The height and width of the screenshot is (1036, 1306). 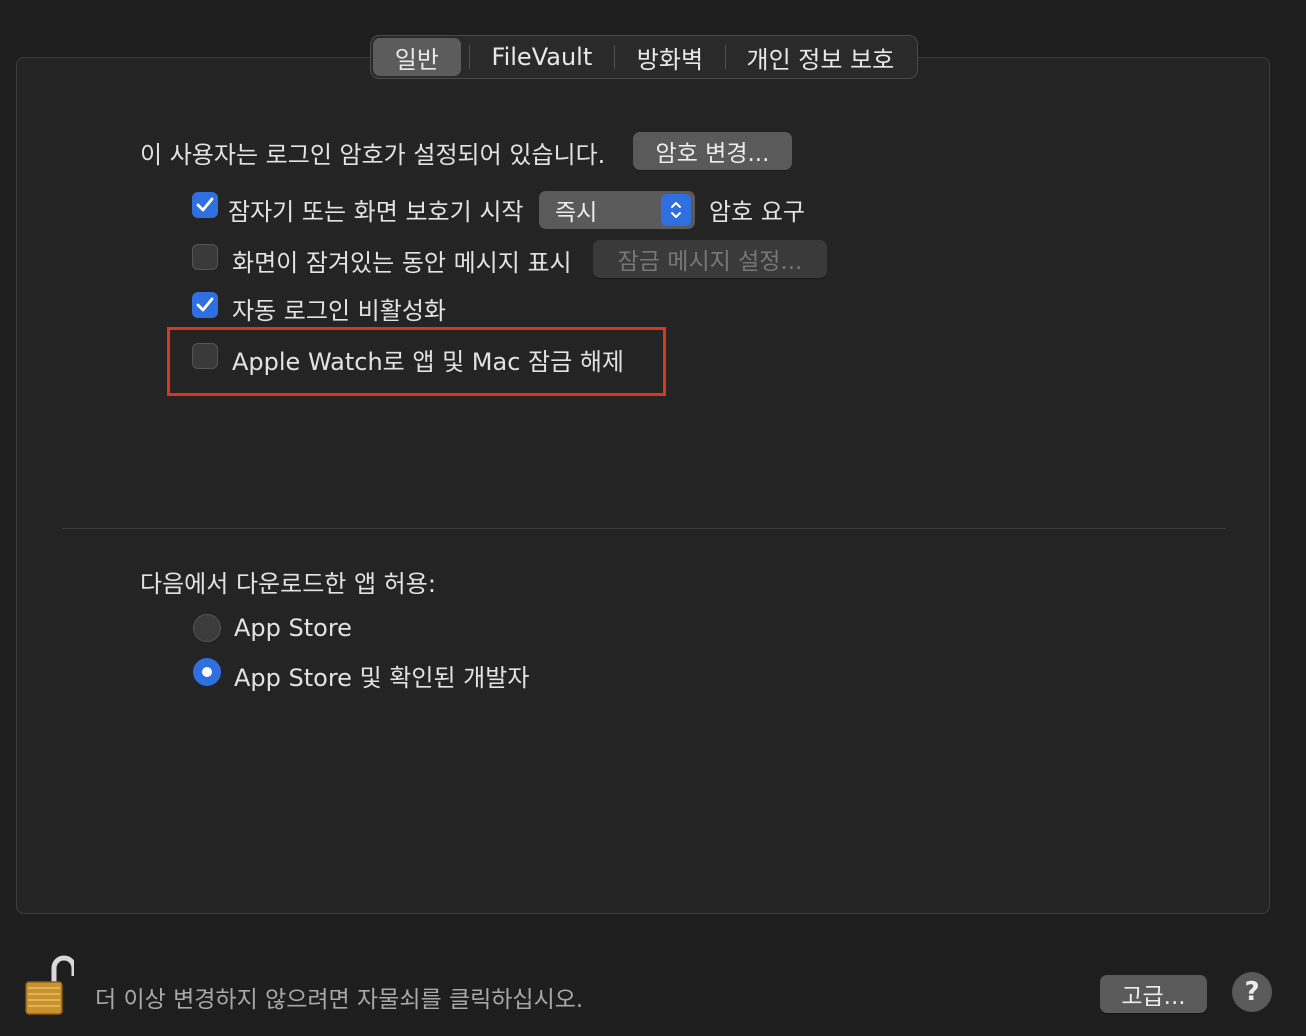 I want to click on radio-app-store, so click(x=207, y=628).